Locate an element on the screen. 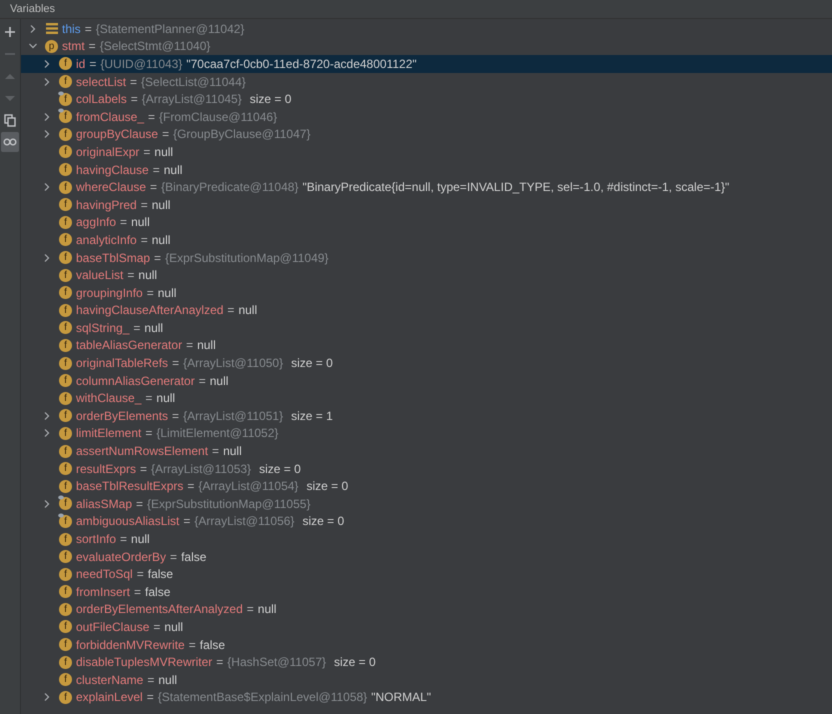 The width and height of the screenshot is (832, 714). tree-row: f forbiddenMVRewrite = false is located at coordinates (426, 645).